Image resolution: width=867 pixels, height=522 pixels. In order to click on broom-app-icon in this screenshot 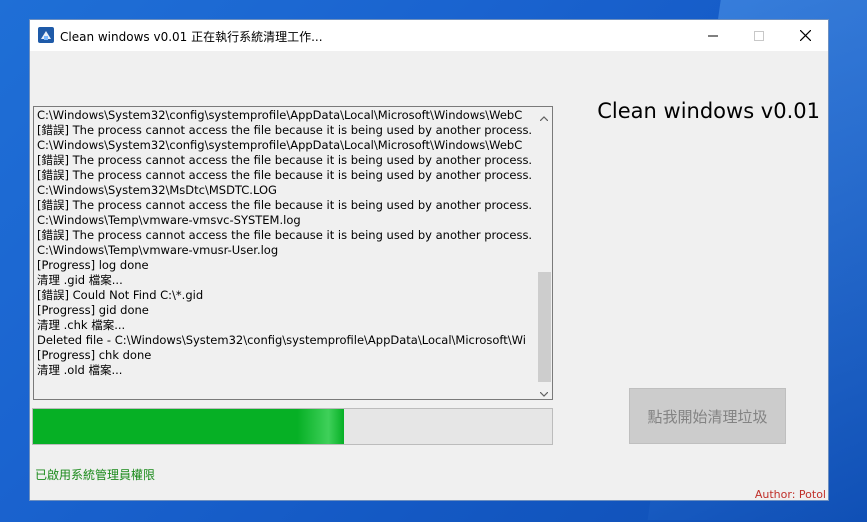, I will do `click(46, 35)`.